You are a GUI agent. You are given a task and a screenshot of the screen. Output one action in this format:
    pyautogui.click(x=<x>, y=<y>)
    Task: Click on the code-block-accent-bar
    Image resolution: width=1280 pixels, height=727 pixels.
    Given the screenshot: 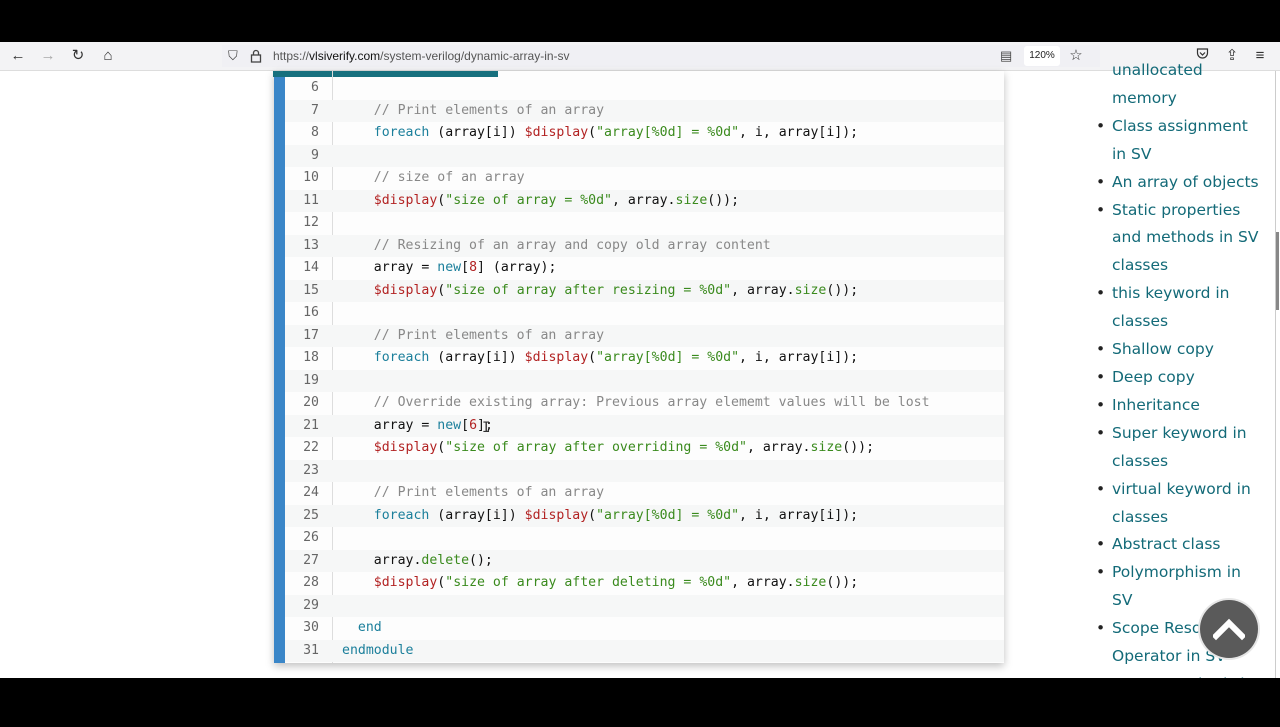 What is the action you would take?
    pyautogui.click(x=279, y=367)
    